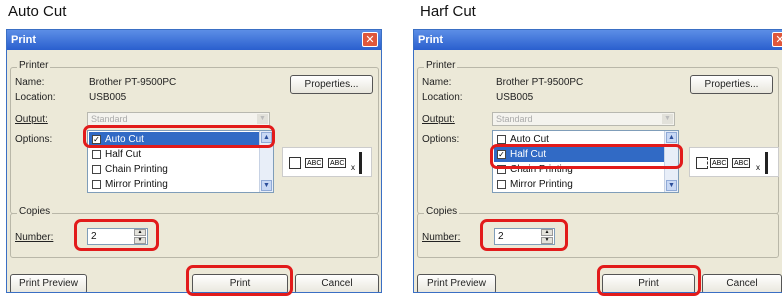 Image resolution: width=782 pixels, height=296 pixels. Describe the element at coordinates (37, 11) in the screenshot. I see `caption-auto-cut: Auto Cut` at that location.